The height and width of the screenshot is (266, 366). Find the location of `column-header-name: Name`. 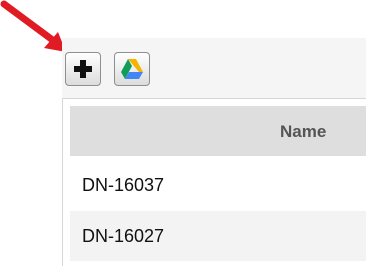

column-header-name: Name is located at coordinates (303, 132).